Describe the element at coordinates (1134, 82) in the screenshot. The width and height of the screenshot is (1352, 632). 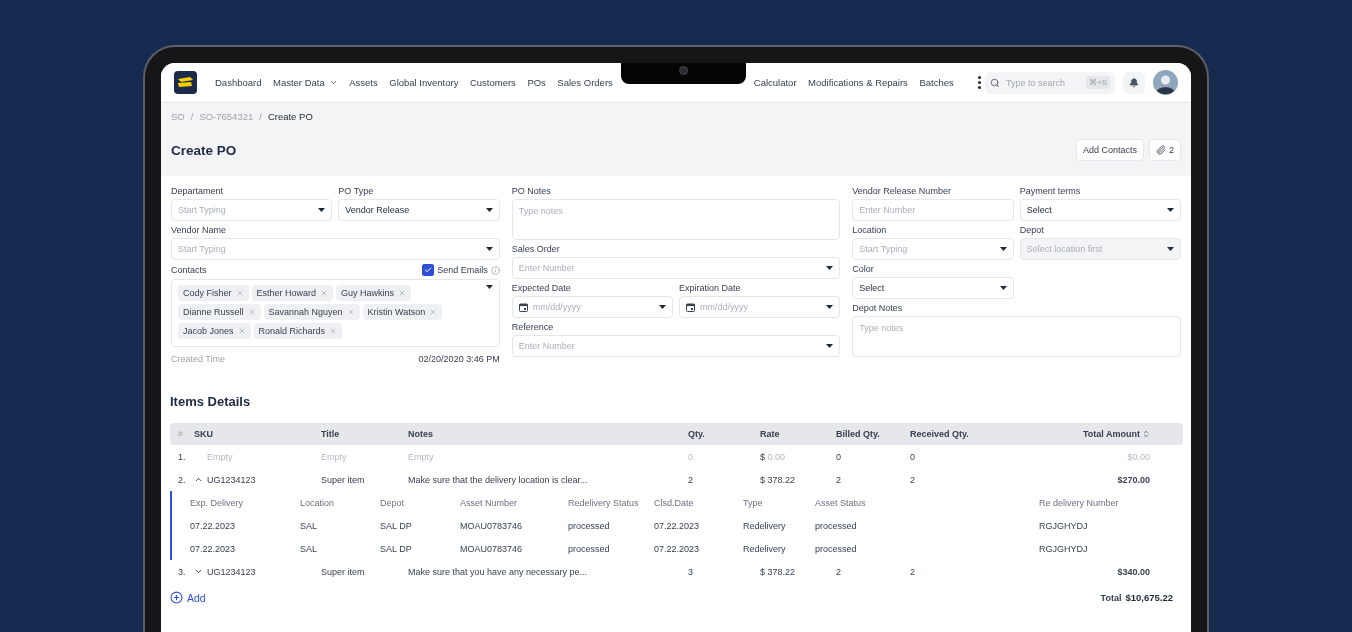
I see `notifications-button` at that location.